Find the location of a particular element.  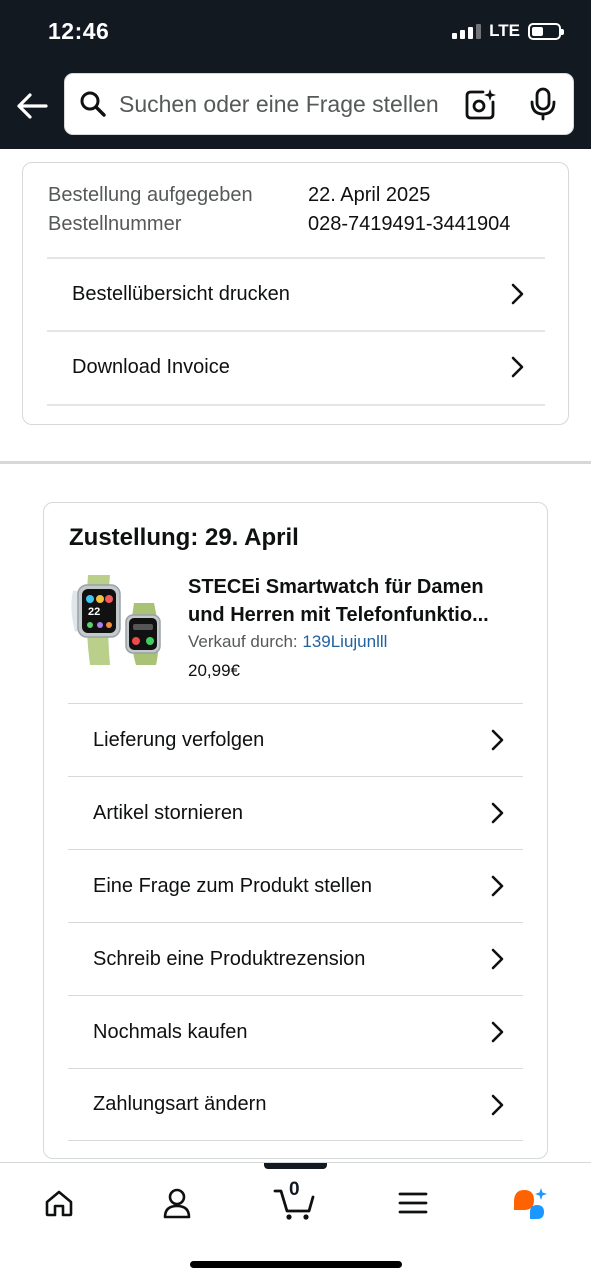

back-button is located at coordinates (32, 106).